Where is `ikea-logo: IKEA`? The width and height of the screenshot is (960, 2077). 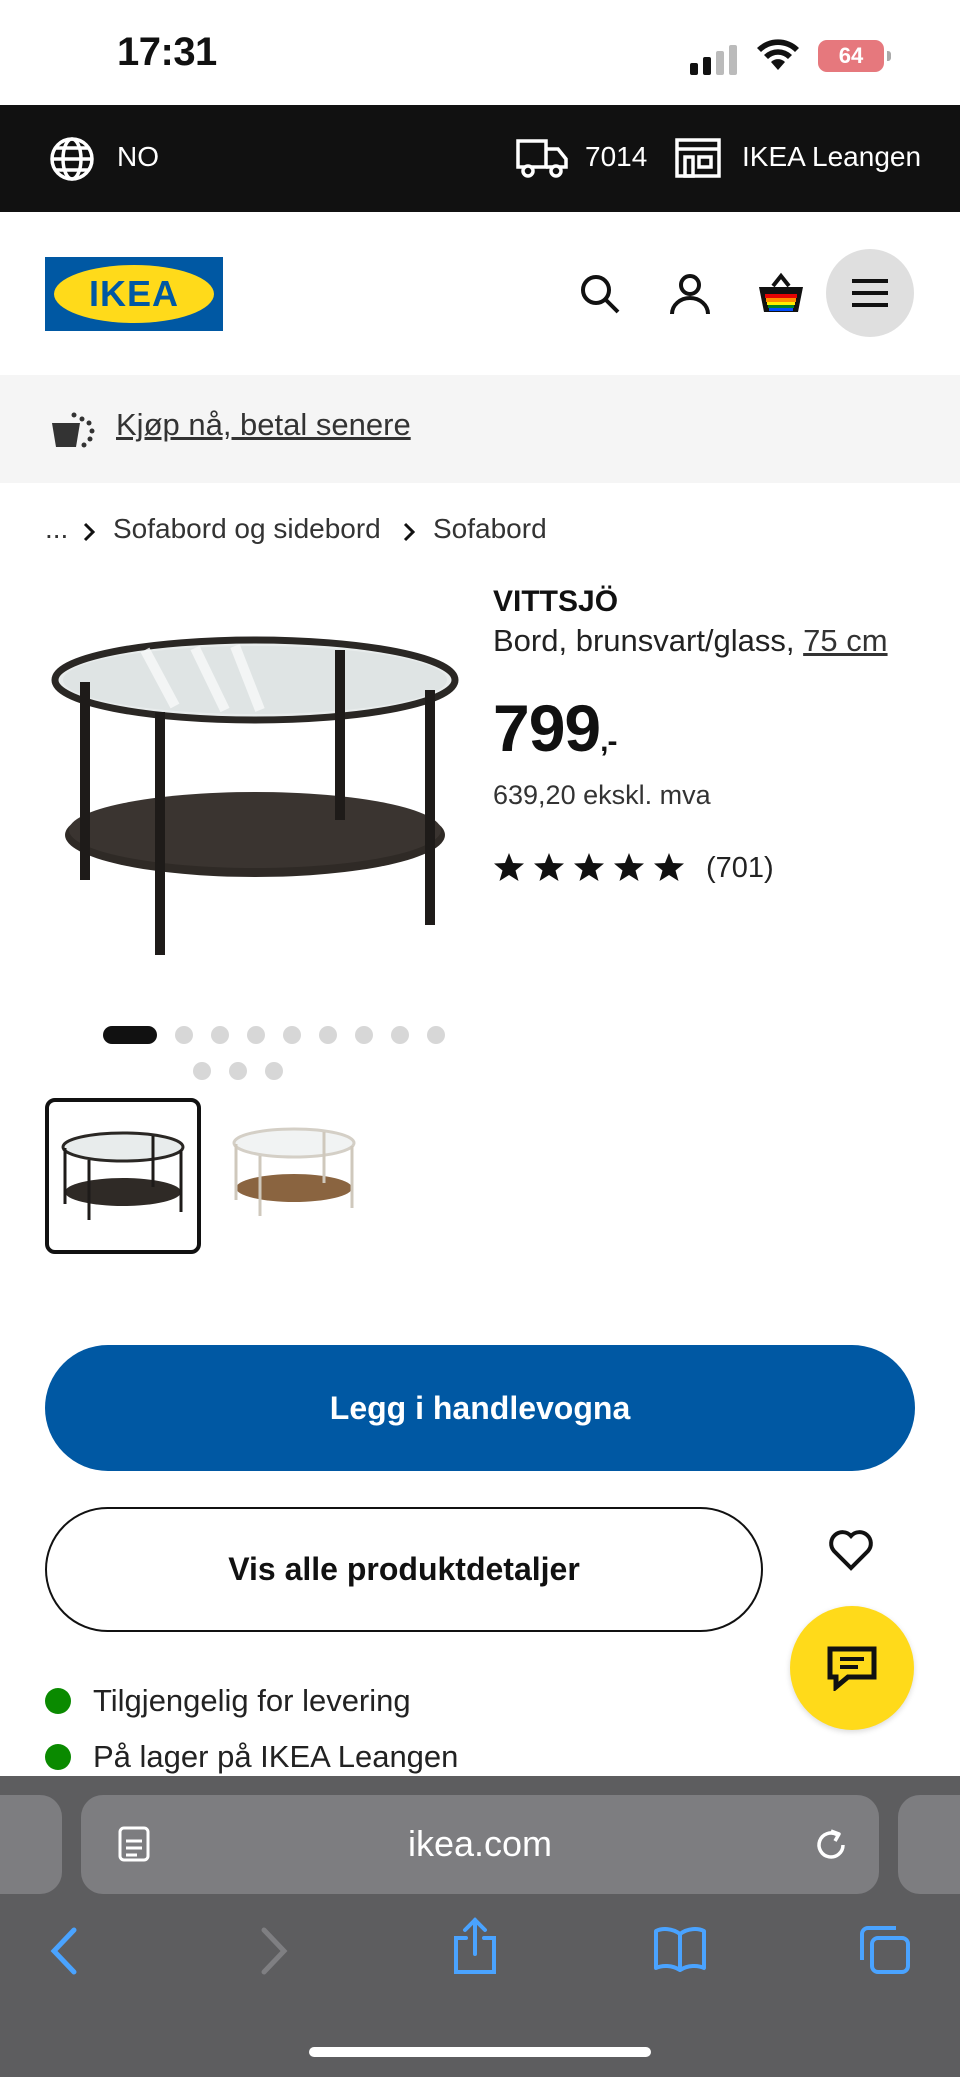 ikea-logo: IKEA is located at coordinates (134, 294).